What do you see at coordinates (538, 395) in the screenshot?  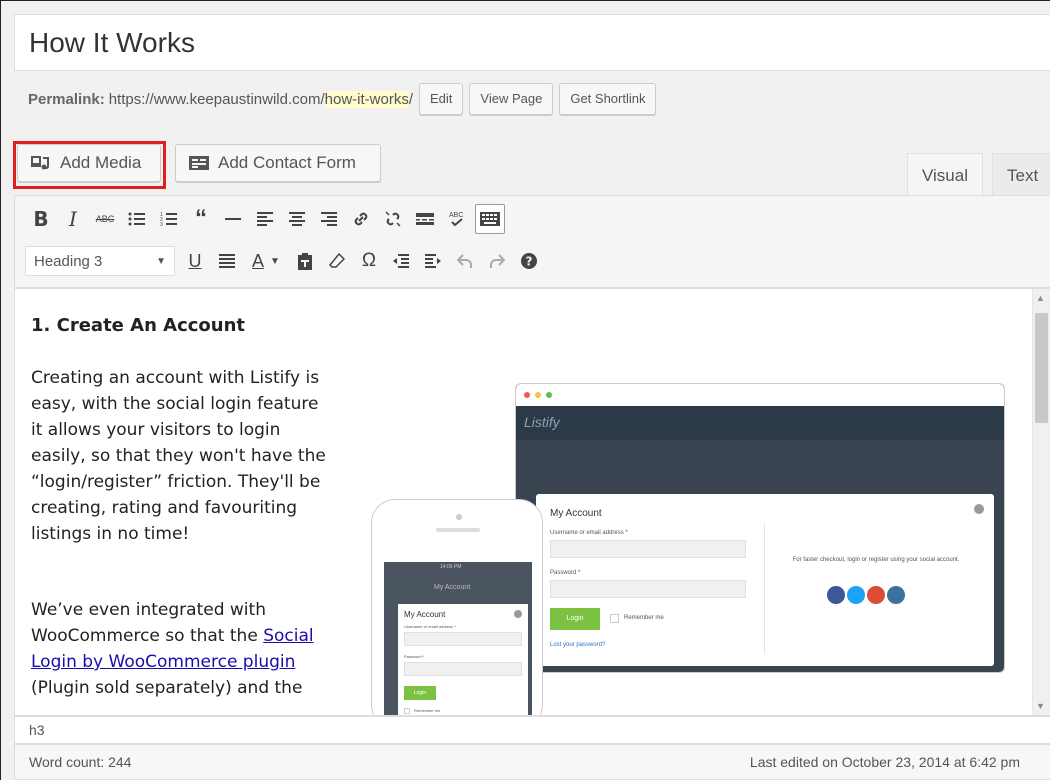 I see `minimize-dot-icon` at bounding box center [538, 395].